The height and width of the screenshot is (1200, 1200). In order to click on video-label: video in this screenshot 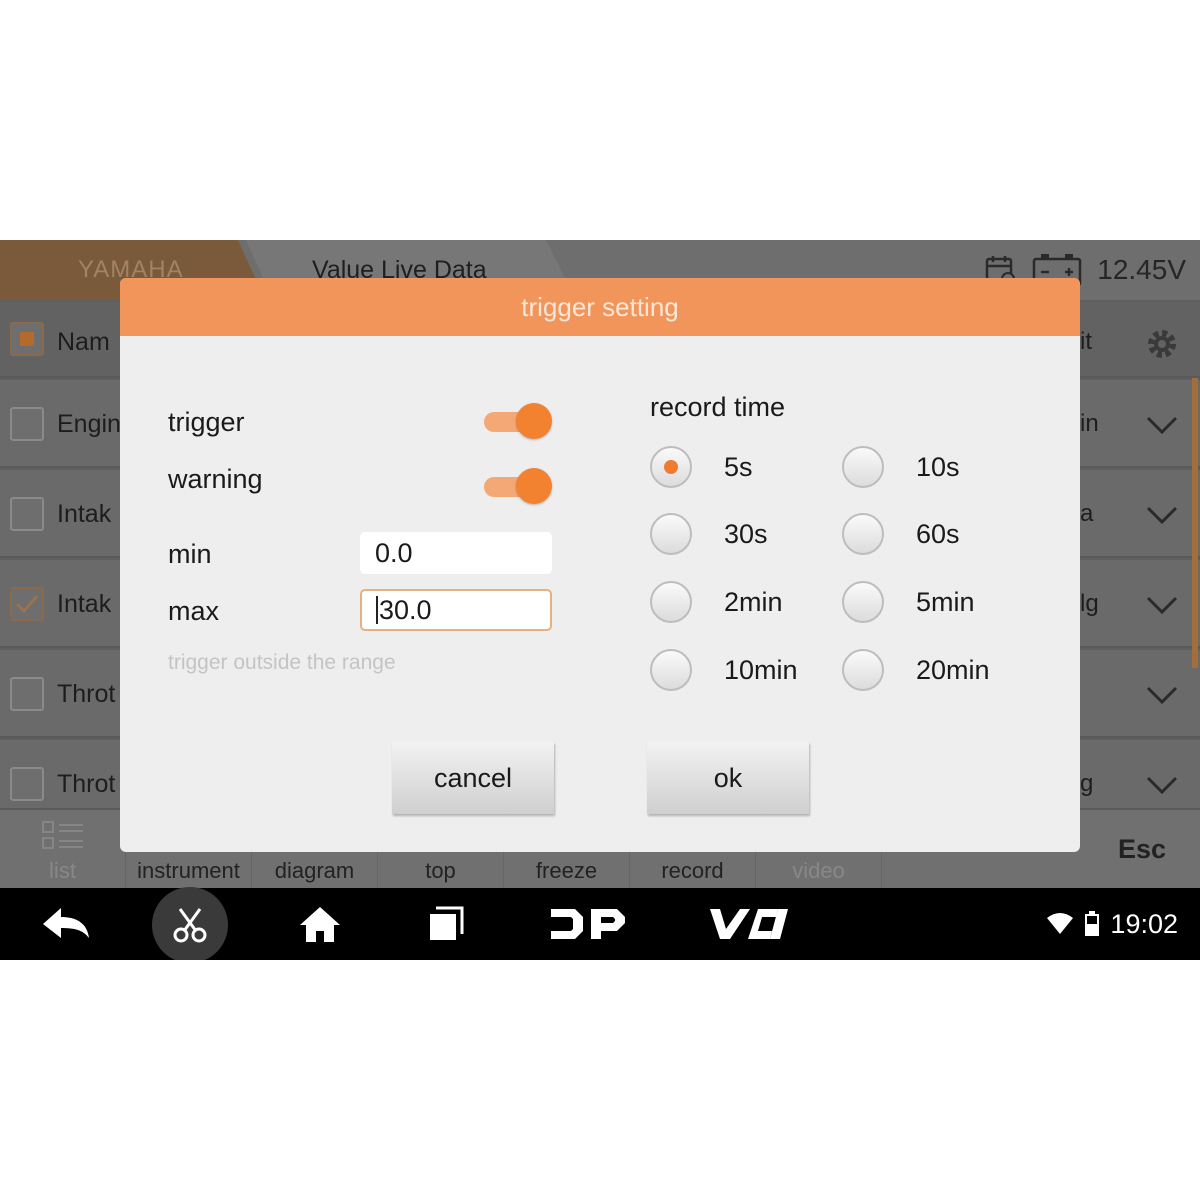, I will do `click(818, 870)`.